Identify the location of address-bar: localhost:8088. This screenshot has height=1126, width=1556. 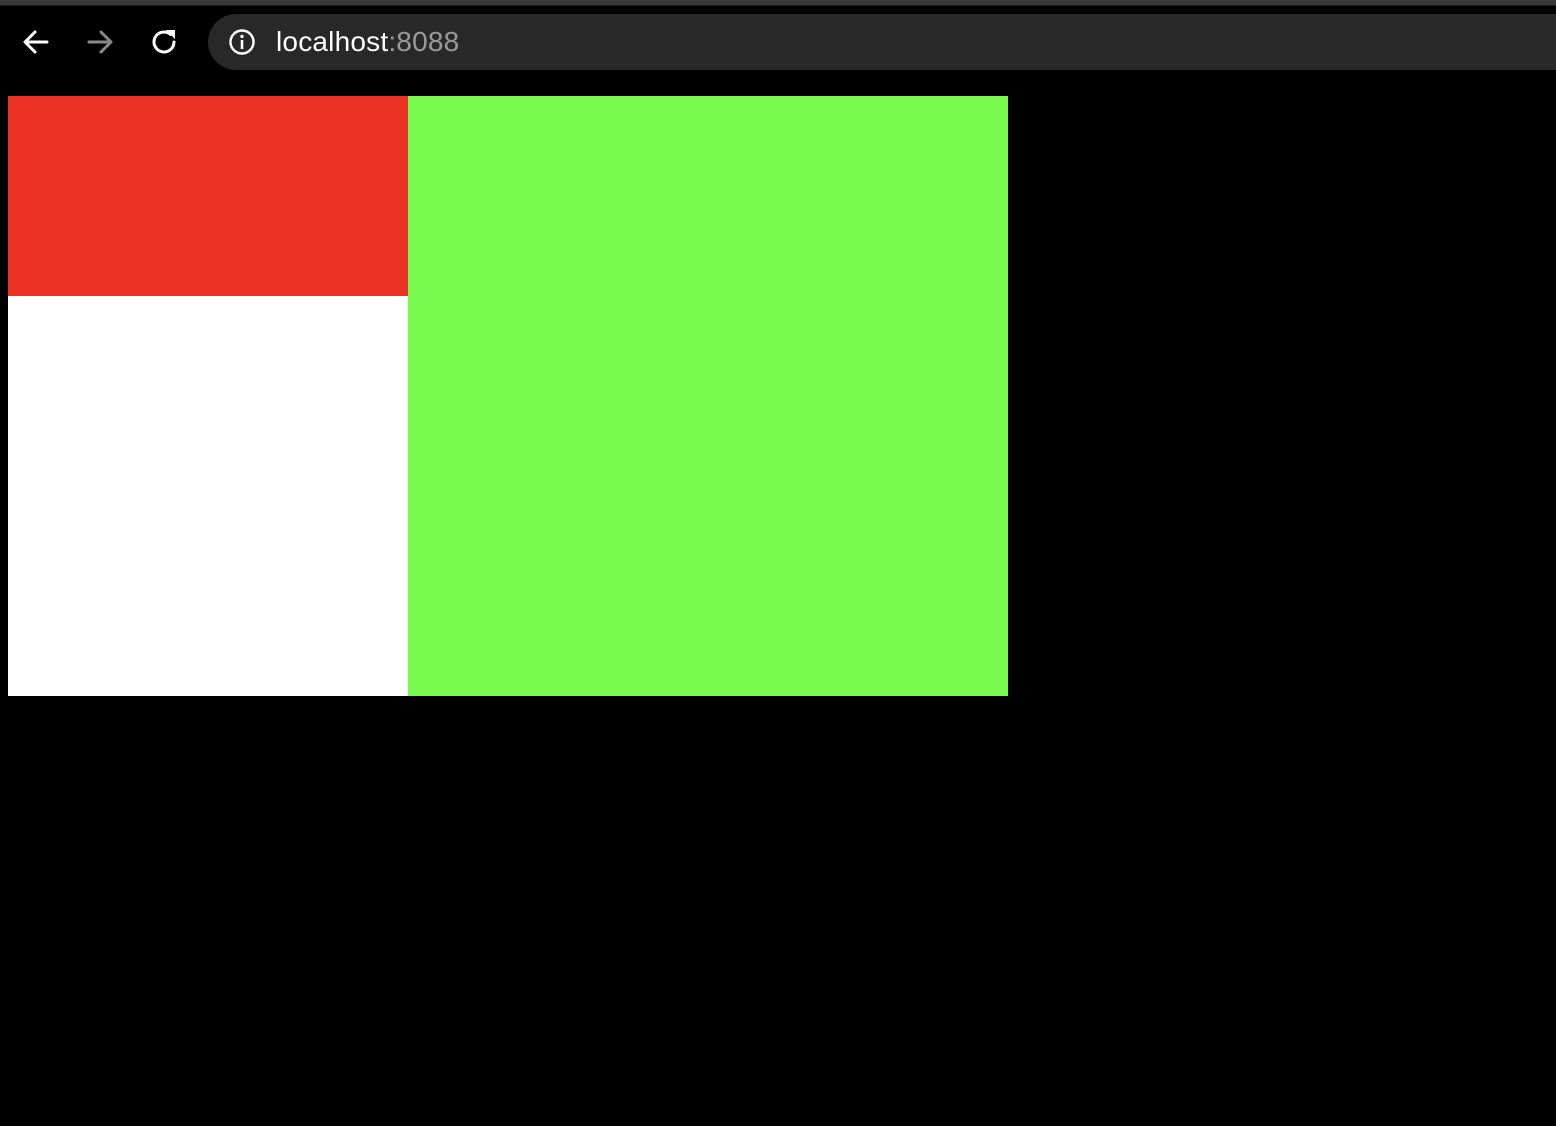
(882, 42).